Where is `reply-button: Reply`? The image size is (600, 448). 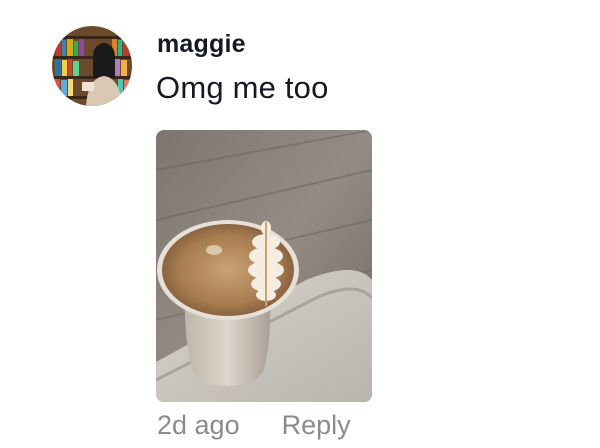 reply-button: Reply is located at coordinates (316, 425).